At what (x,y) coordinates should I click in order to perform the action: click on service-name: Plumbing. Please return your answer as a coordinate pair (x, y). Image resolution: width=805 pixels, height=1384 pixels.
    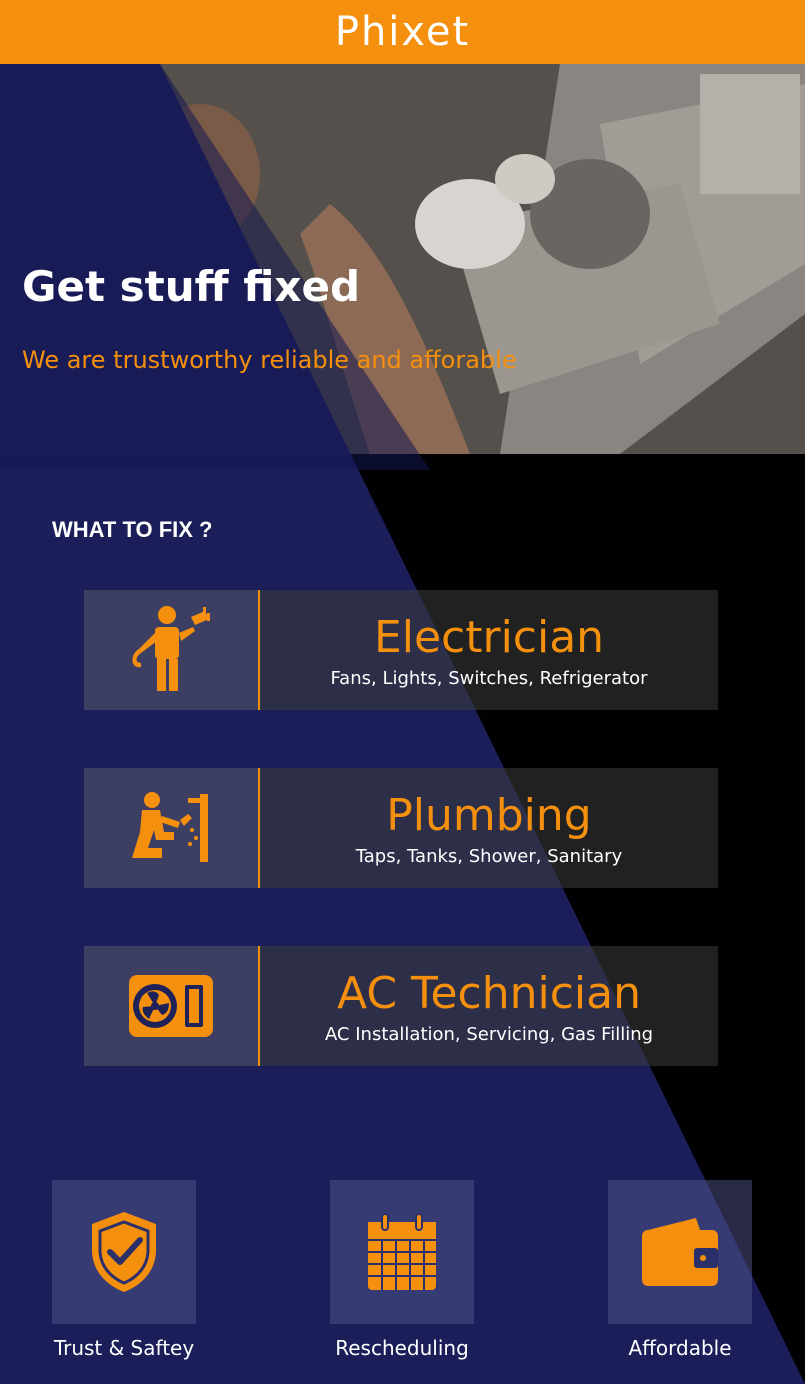
    Looking at the image, I should click on (489, 815).